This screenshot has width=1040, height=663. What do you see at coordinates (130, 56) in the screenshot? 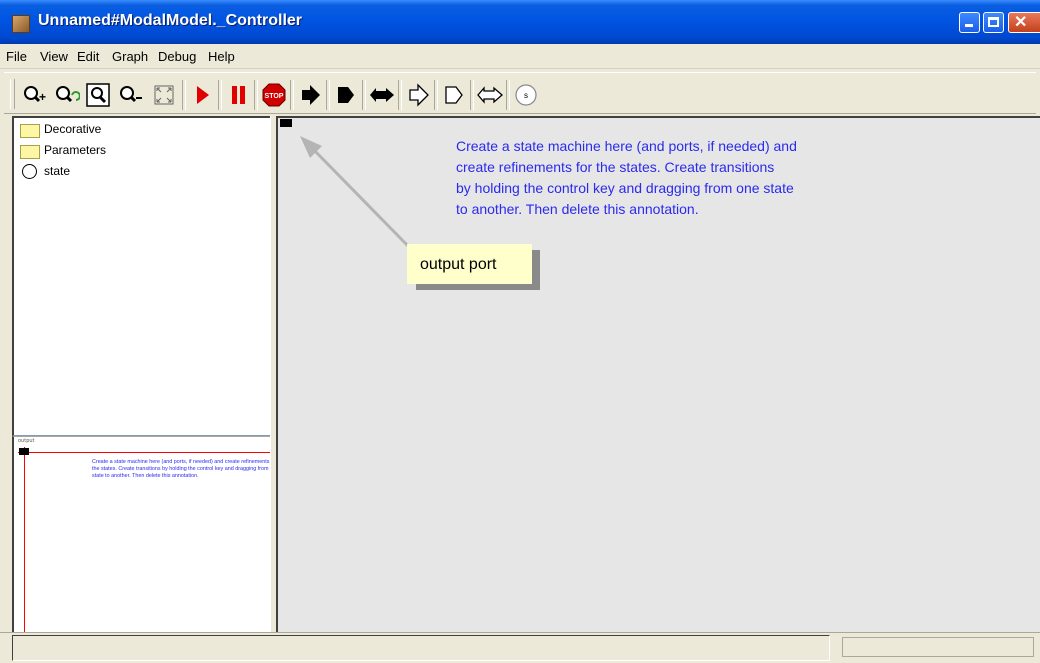
I see `menu-graph: Graph` at bounding box center [130, 56].